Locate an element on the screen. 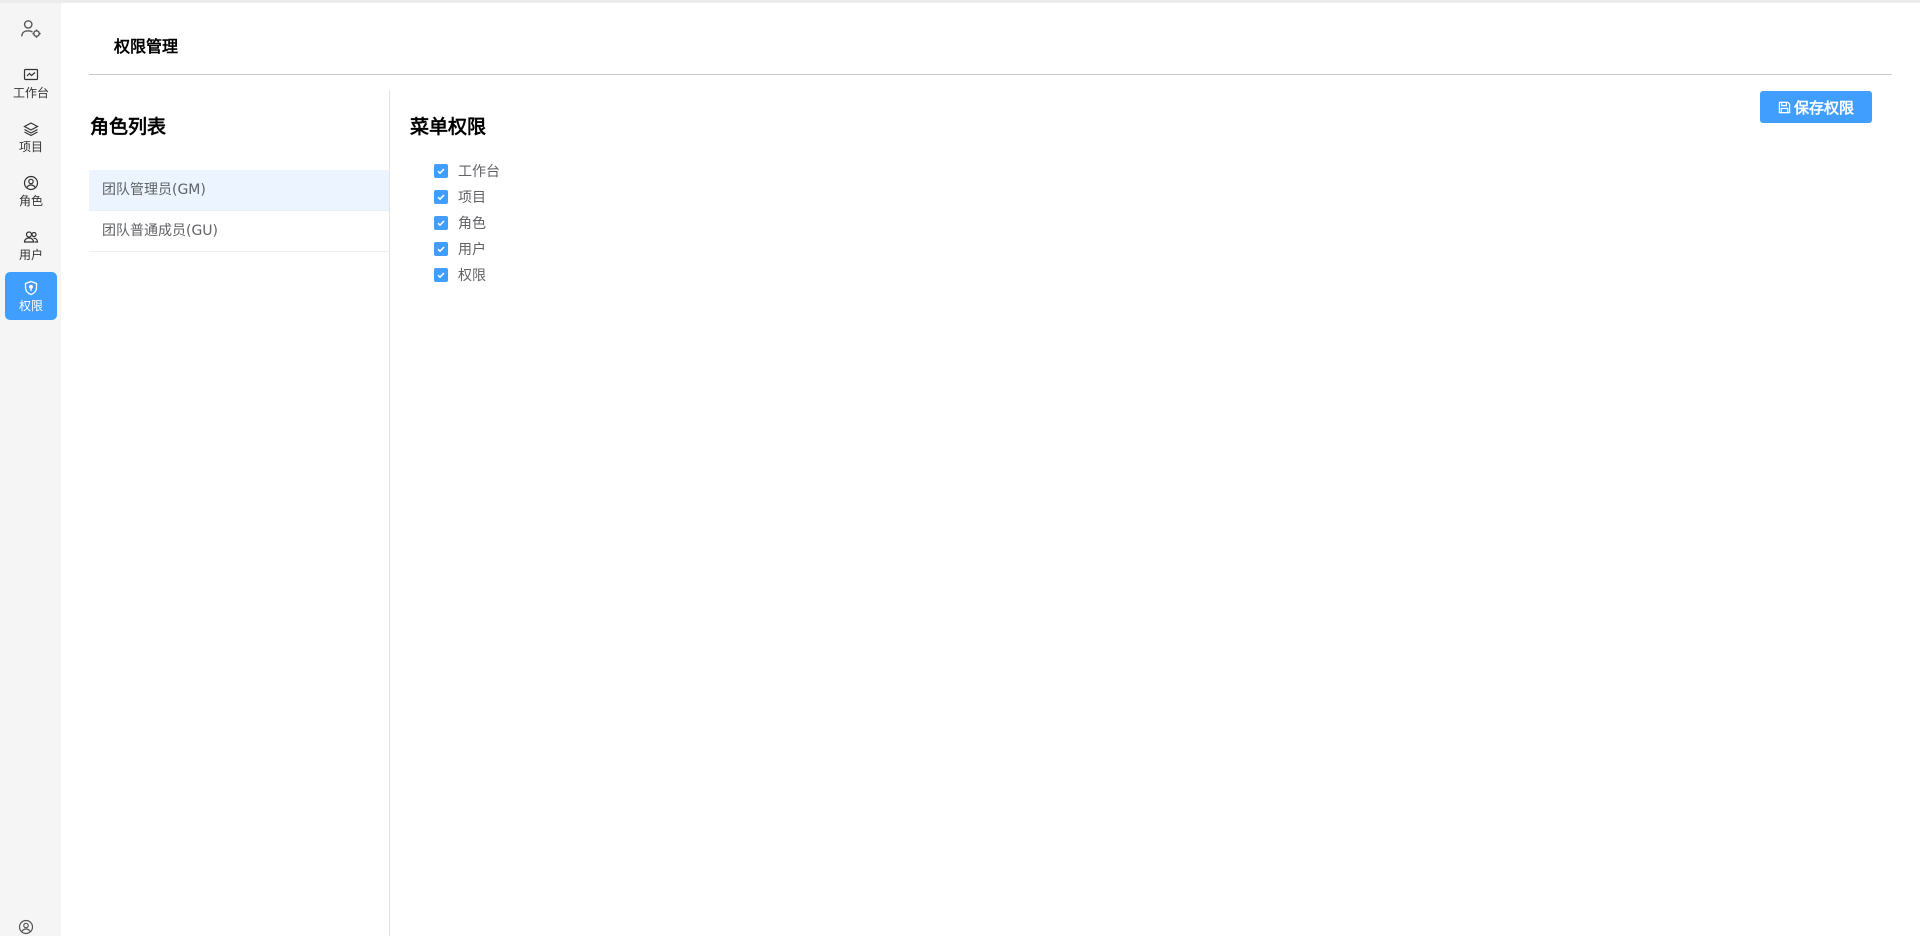 The height and width of the screenshot is (936, 1920). panel-divider is located at coordinates (389, 513).